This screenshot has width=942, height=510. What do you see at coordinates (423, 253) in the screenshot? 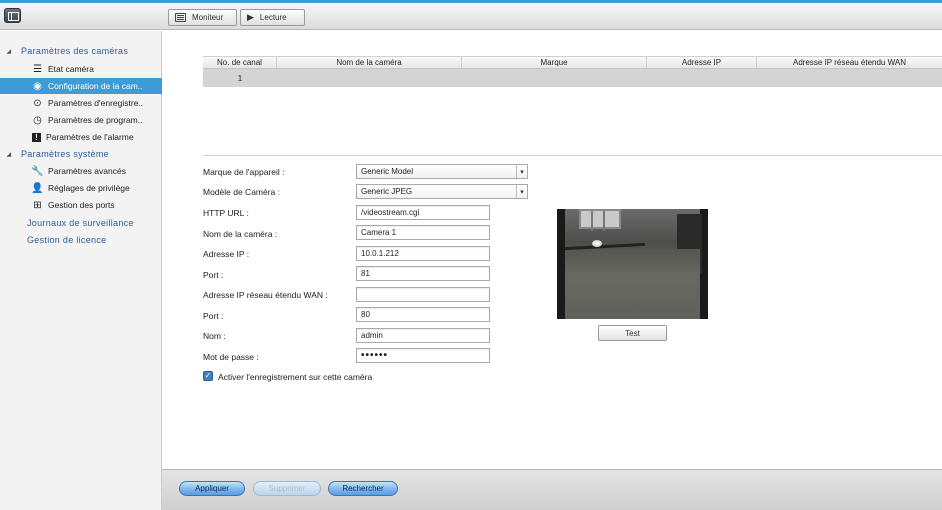
I see `ip-address-field: 10.0.1.212` at bounding box center [423, 253].